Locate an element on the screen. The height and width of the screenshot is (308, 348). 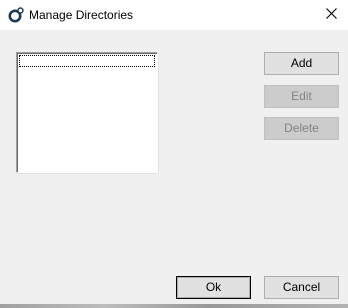
ok-button: Ok is located at coordinates (213, 287).